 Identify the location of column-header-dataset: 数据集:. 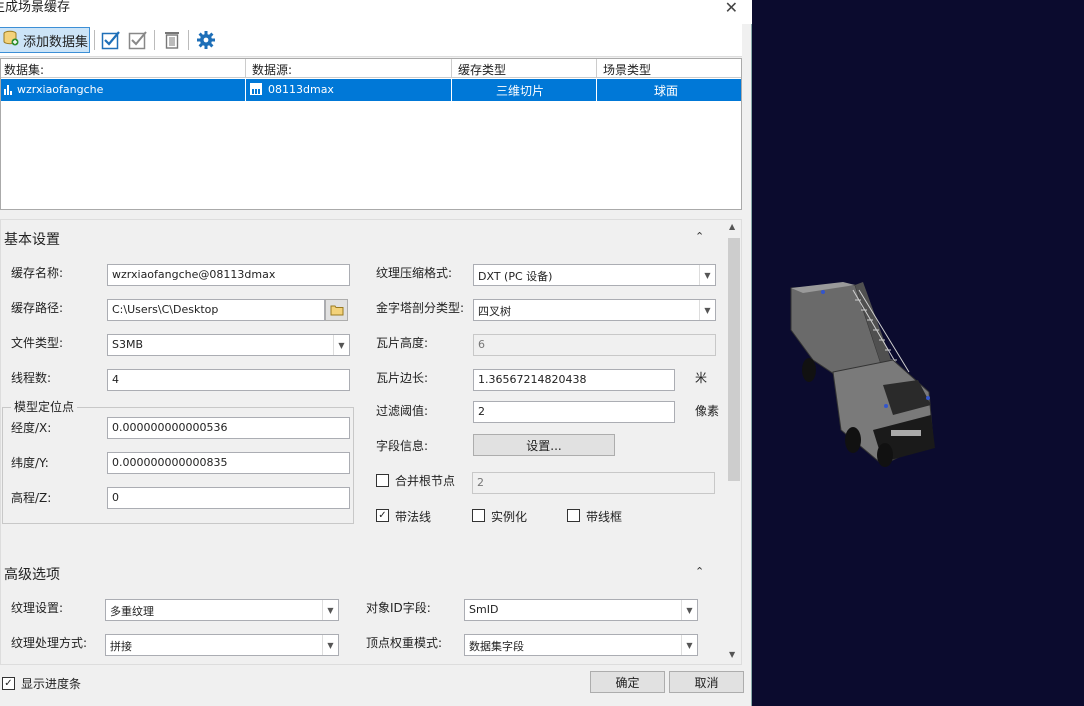
(24, 69).